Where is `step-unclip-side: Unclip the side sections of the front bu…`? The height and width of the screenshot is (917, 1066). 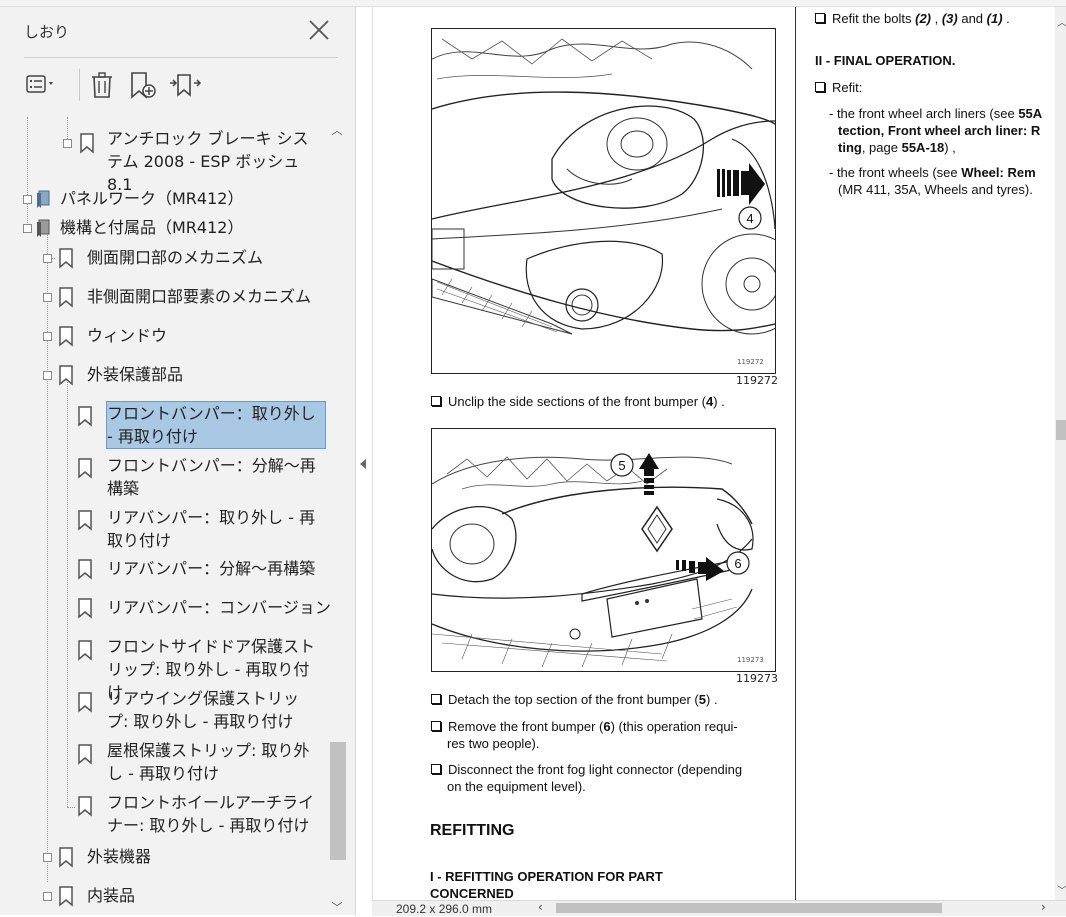 step-unclip-side: Unclip the side sections of the front bu… is located at coordinates (603, 401).